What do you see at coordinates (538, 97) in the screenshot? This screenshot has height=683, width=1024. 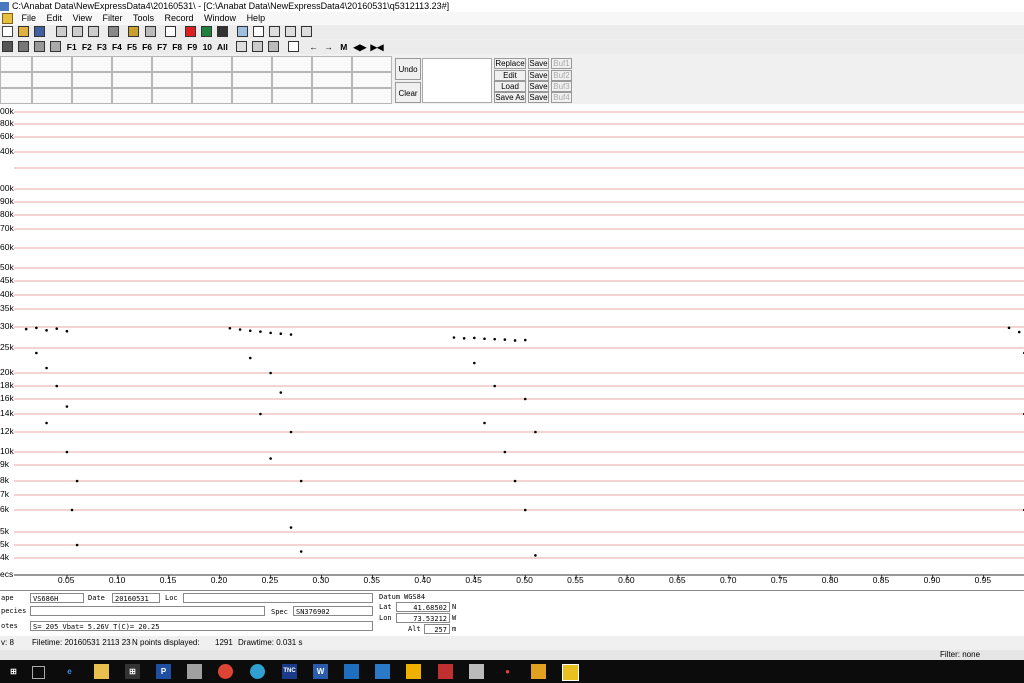 I see `save-button-4: Save` at bounding box center [538, 97].